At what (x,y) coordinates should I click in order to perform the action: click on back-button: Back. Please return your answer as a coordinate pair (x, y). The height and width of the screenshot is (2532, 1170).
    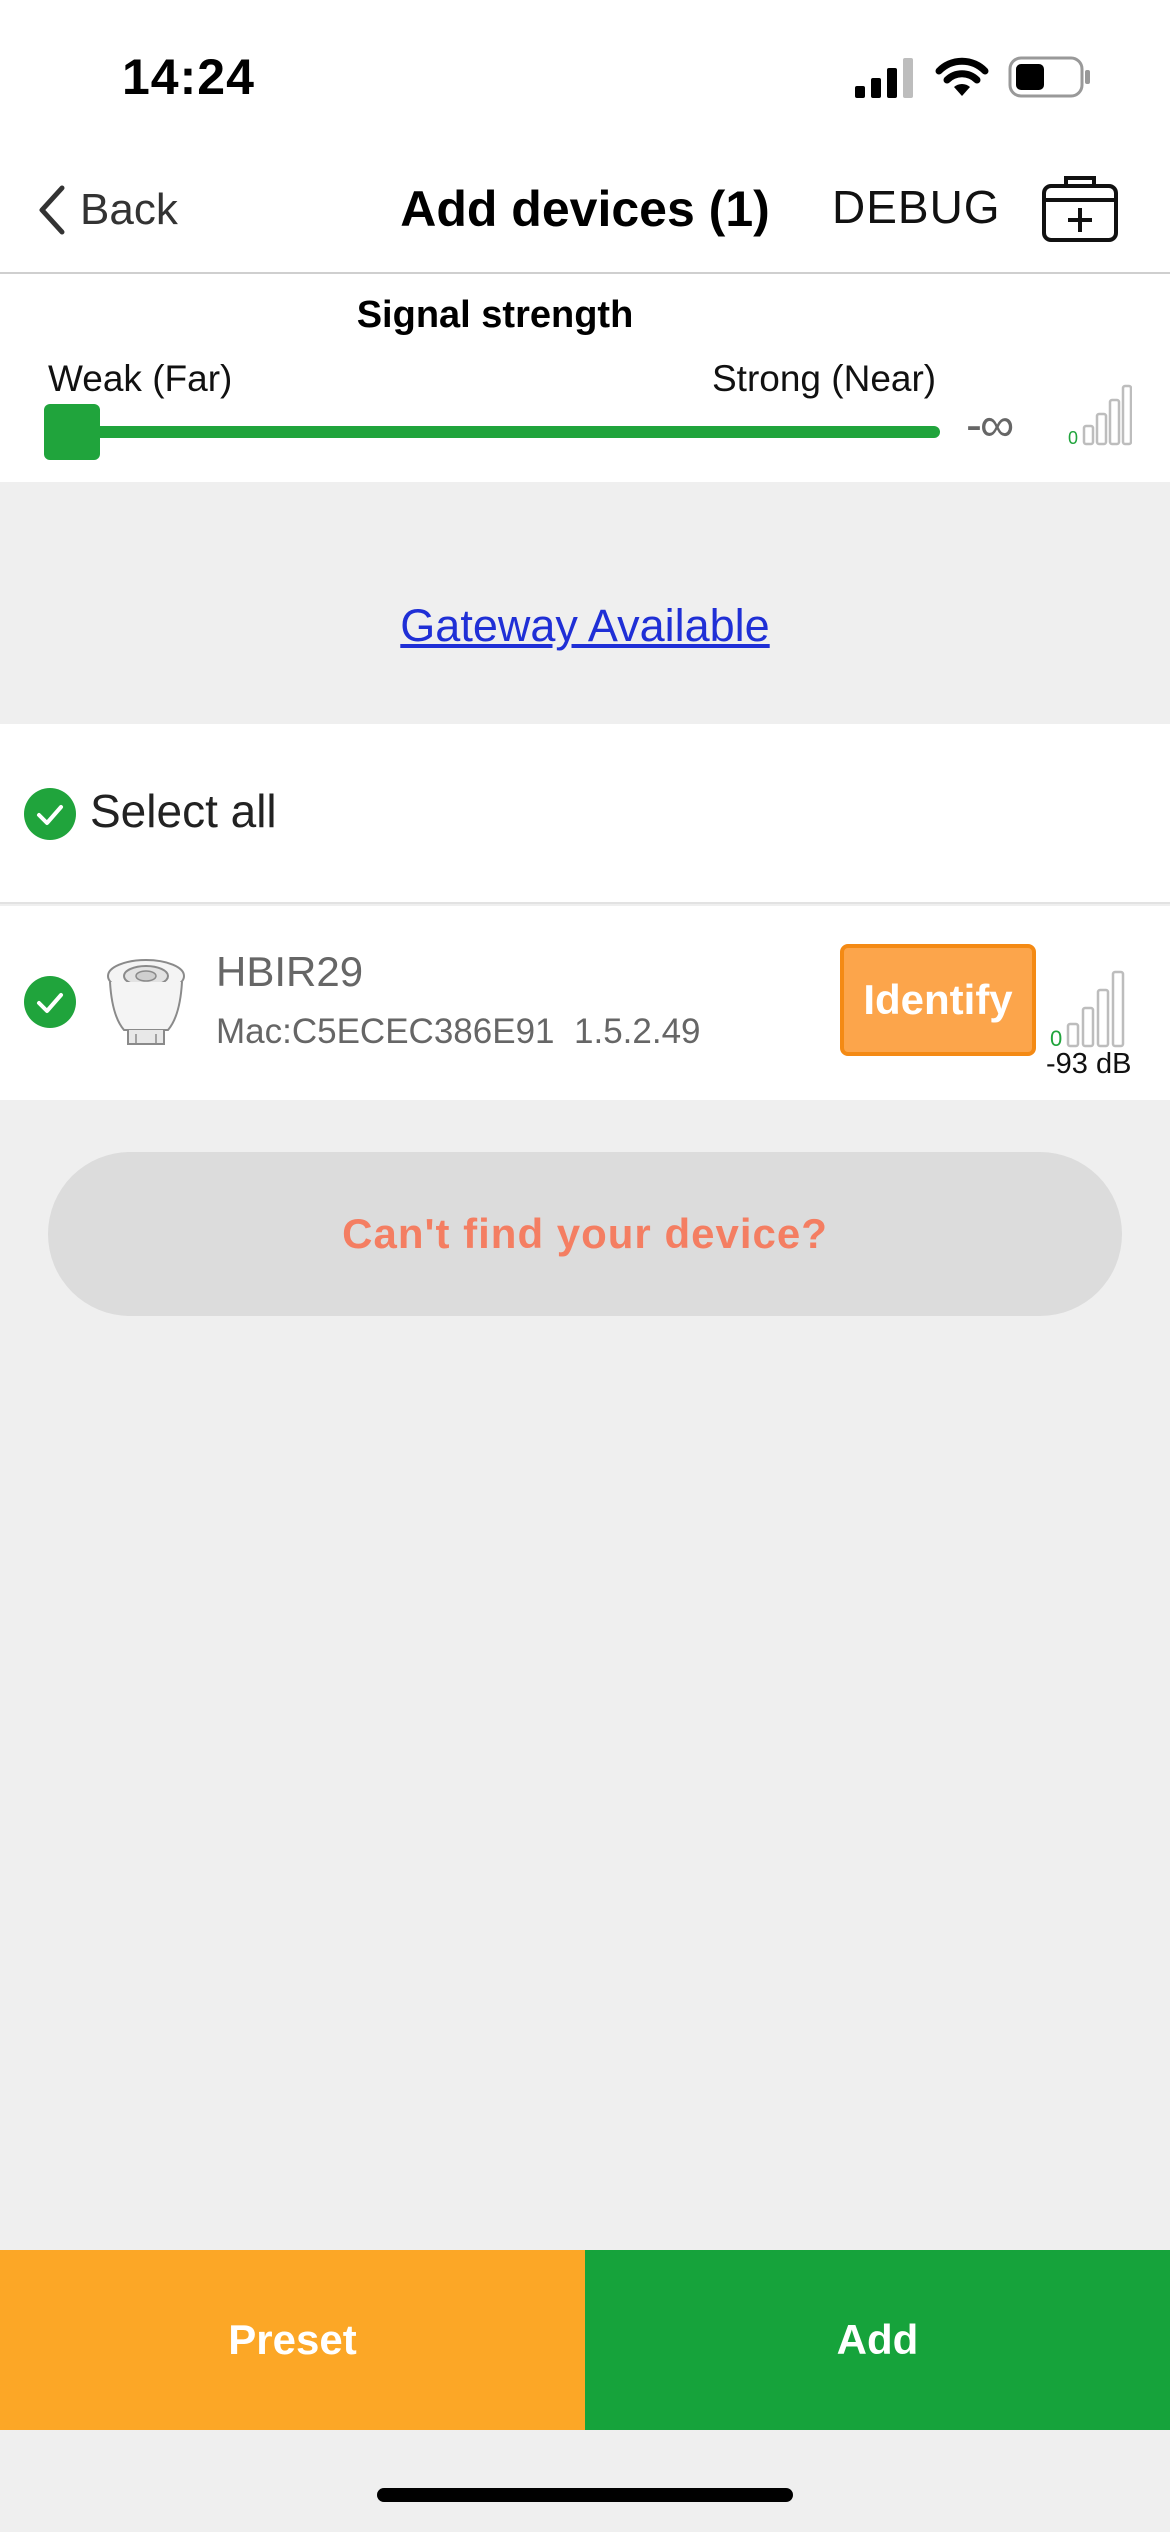
    Looking at the image, I should click on (107, 210).